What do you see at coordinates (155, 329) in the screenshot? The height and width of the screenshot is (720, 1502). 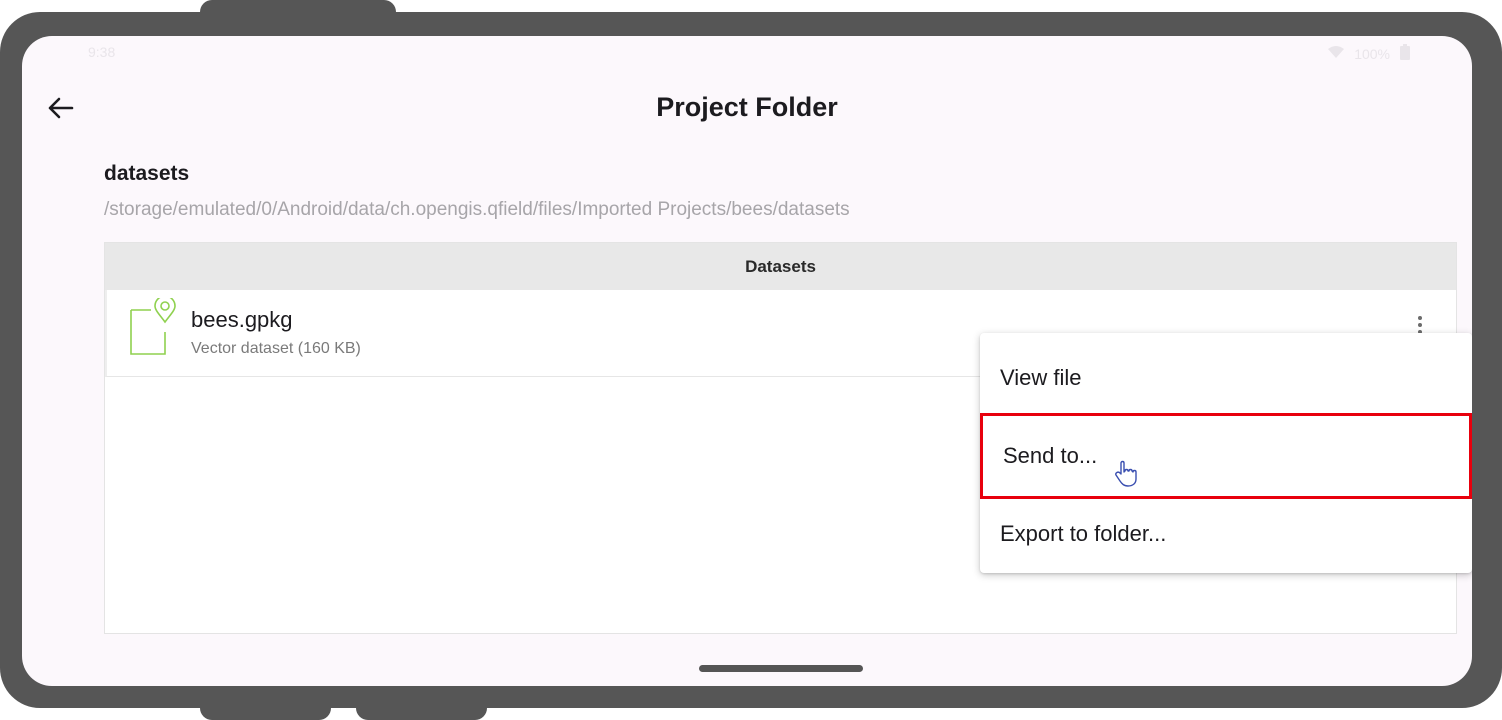 I see `vector-dataset-icon` at bounding box center [155, 329].